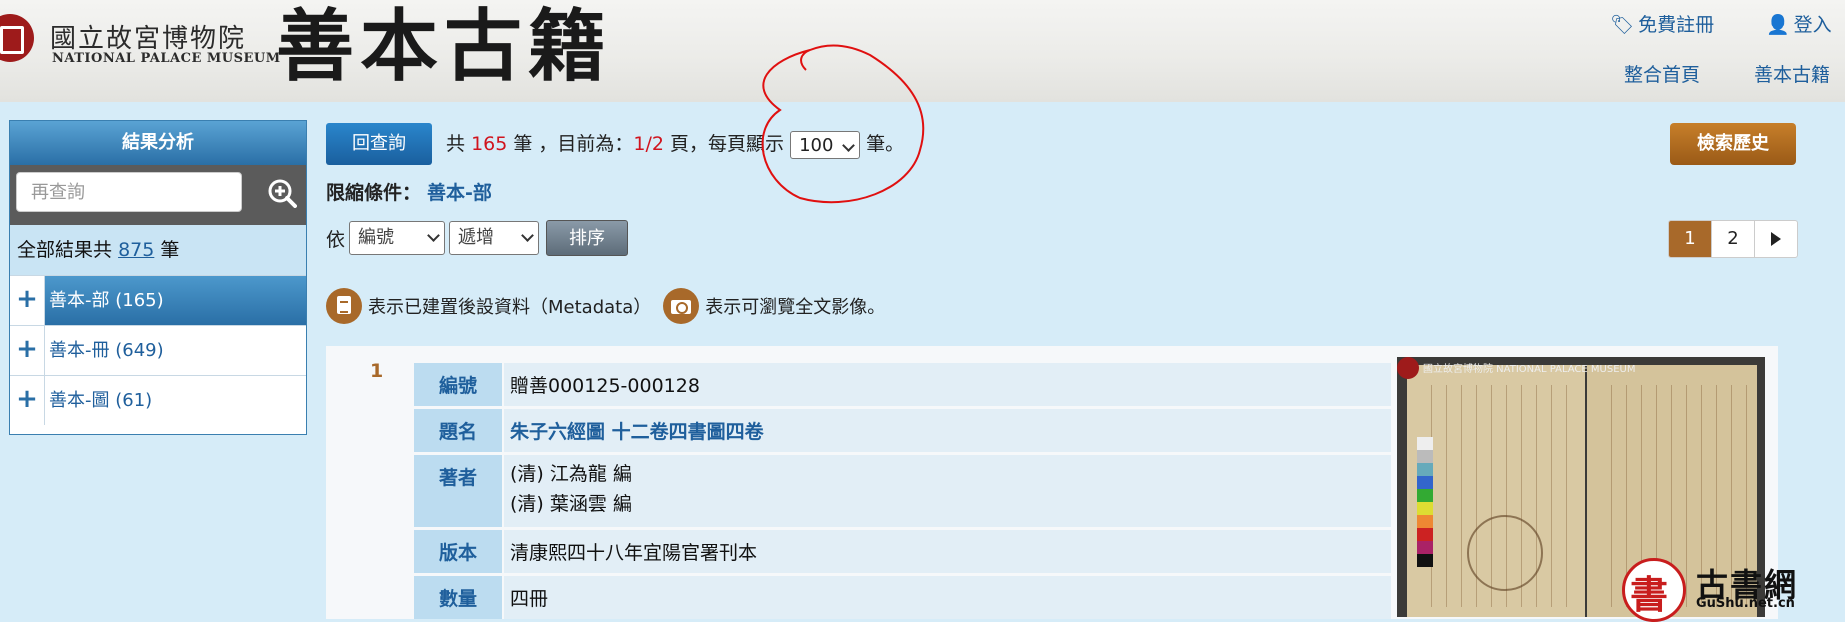  Describe the element at coordinates (571, 474) in the screenshot. I see `author-1: (清) 江為龍 編` at that location.